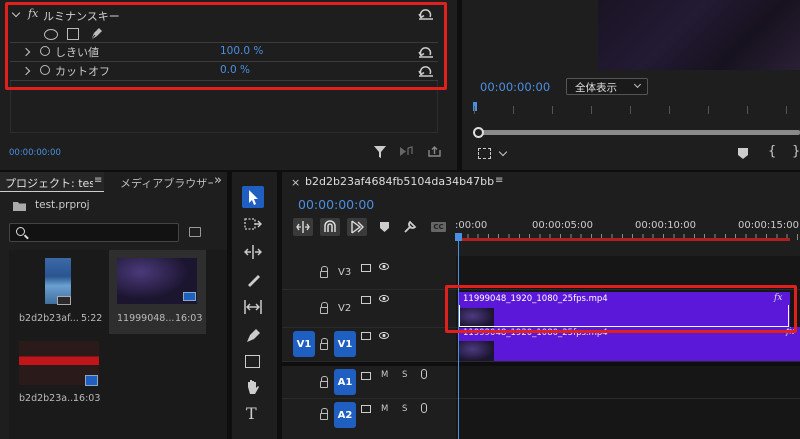  Describe the element at coordinates (253, 225) in the screenshot. I see `track-select-tool-icon` at that location.